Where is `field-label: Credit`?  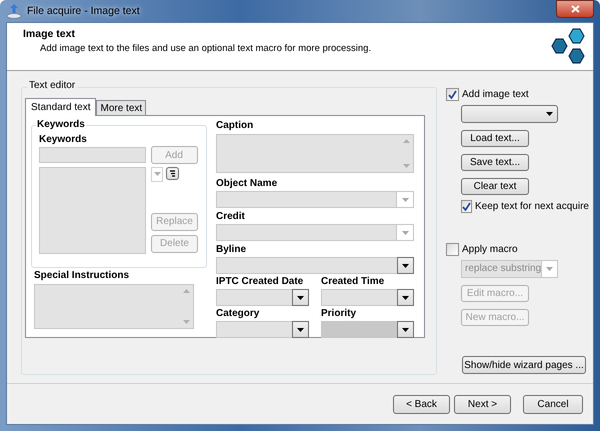 field-label: Credit is located at coordinates (231, 217).